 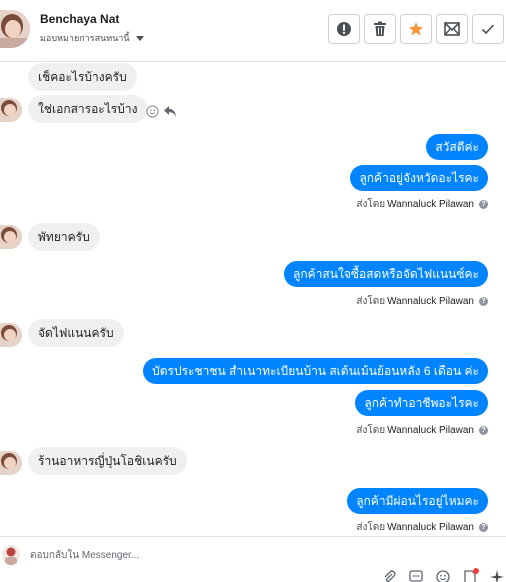 I want to click on assign-conversation-dropdown: มอบหมายการสนทนานี้, so click(x=92, y=38).